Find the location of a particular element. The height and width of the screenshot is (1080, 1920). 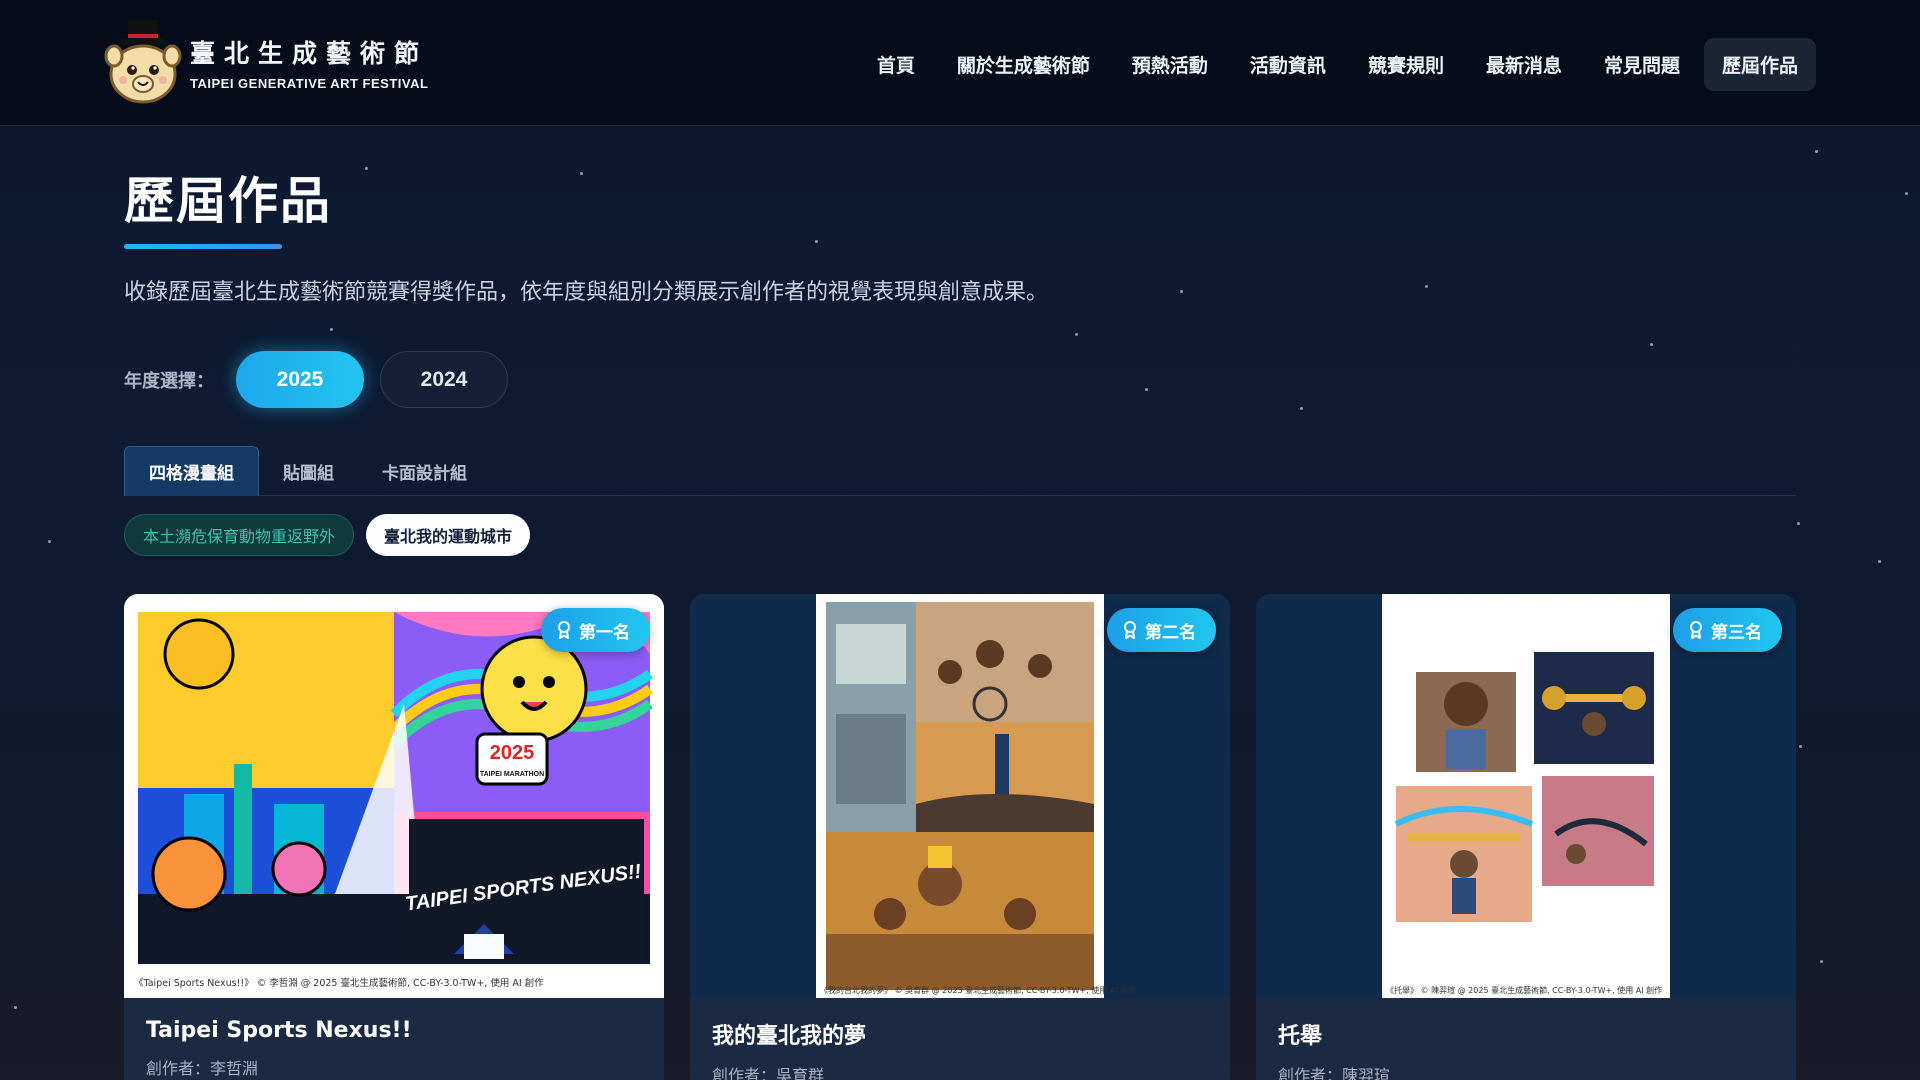

title-underline is located at coordinates (203, 246).